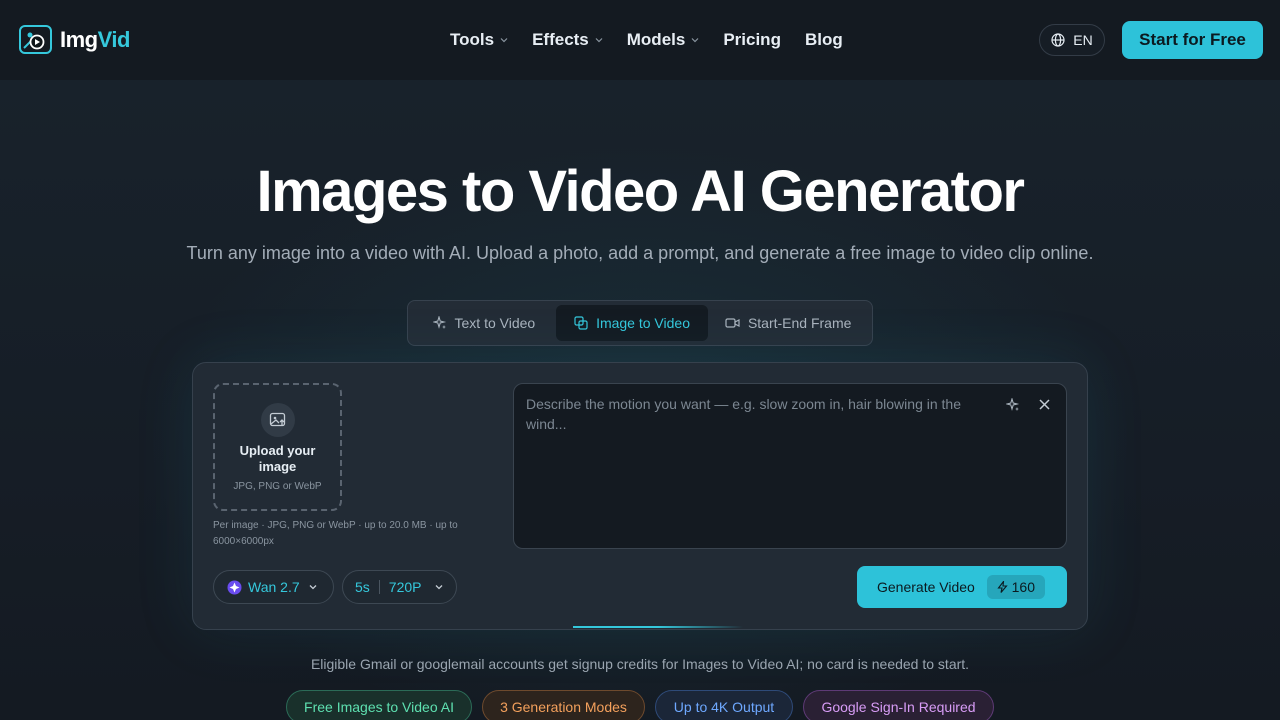 This screenshot has height=720, width=1280. What do you see at coordinates (484, 323) in the screenshot?
I see `tab-text-to-video: Text to Video` at bounding box center [484, 323].